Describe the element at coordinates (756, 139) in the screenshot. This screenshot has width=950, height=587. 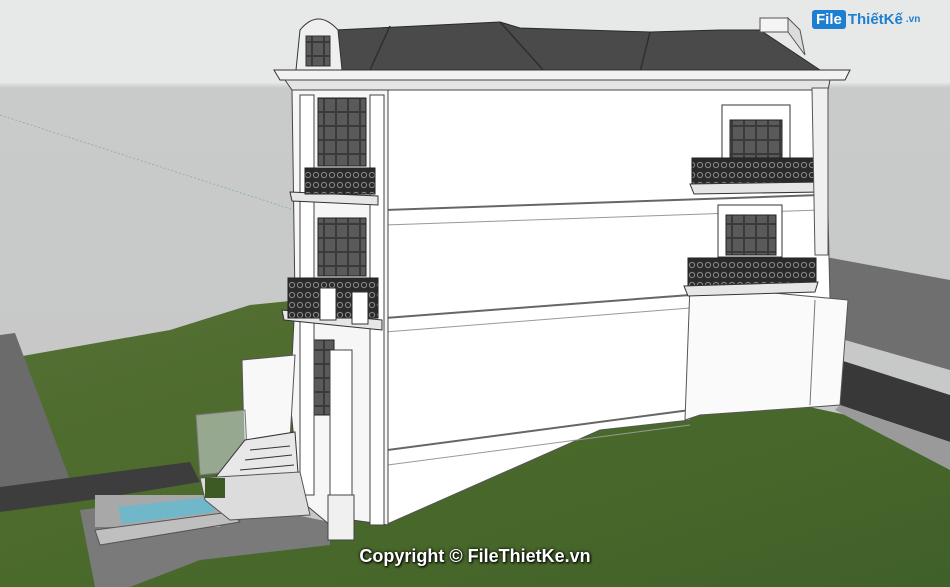
I see `side-window-3f-glass` at that location.